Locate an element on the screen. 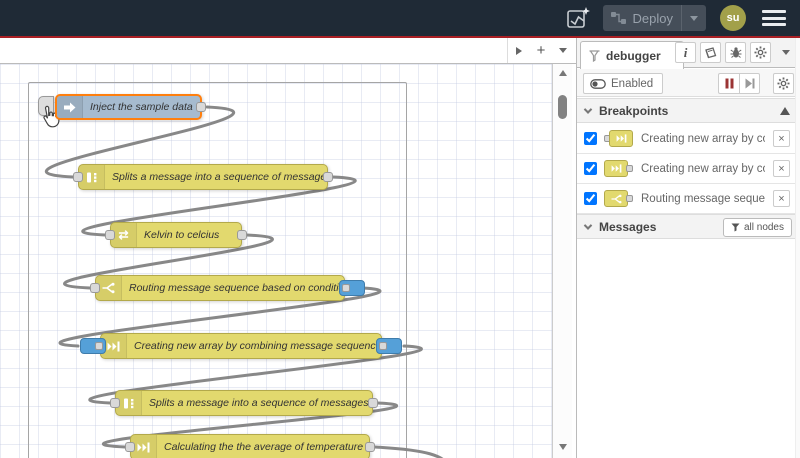 Image resolution: width=800 pixels, height=458 pixels. switch-node-badge is located at coordinates (618, 198).